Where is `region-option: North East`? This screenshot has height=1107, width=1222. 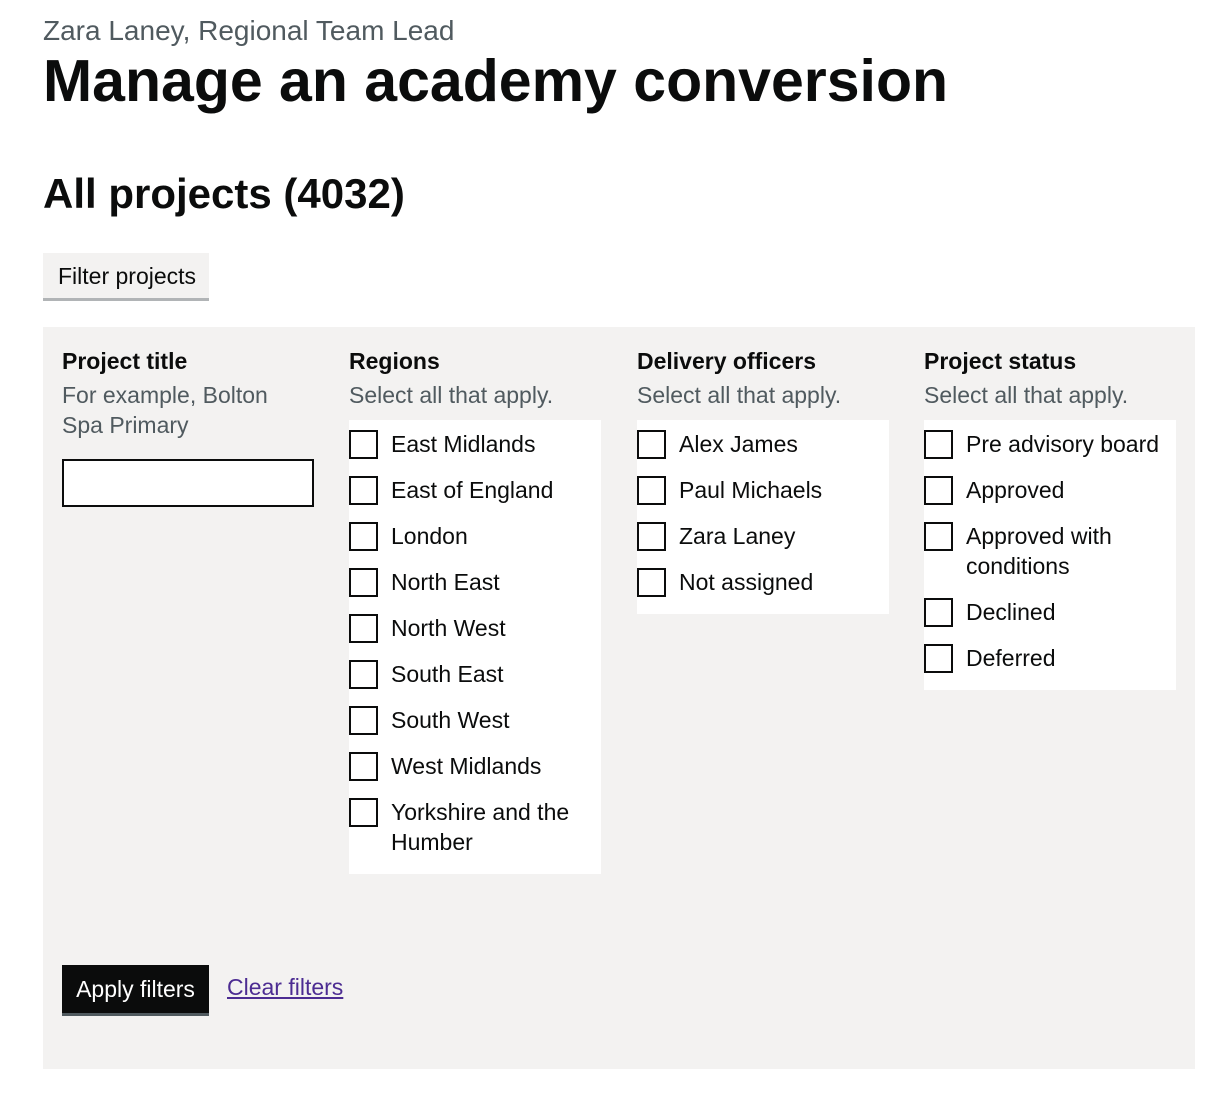
region-option: North East is located at coordinates (475, 581).